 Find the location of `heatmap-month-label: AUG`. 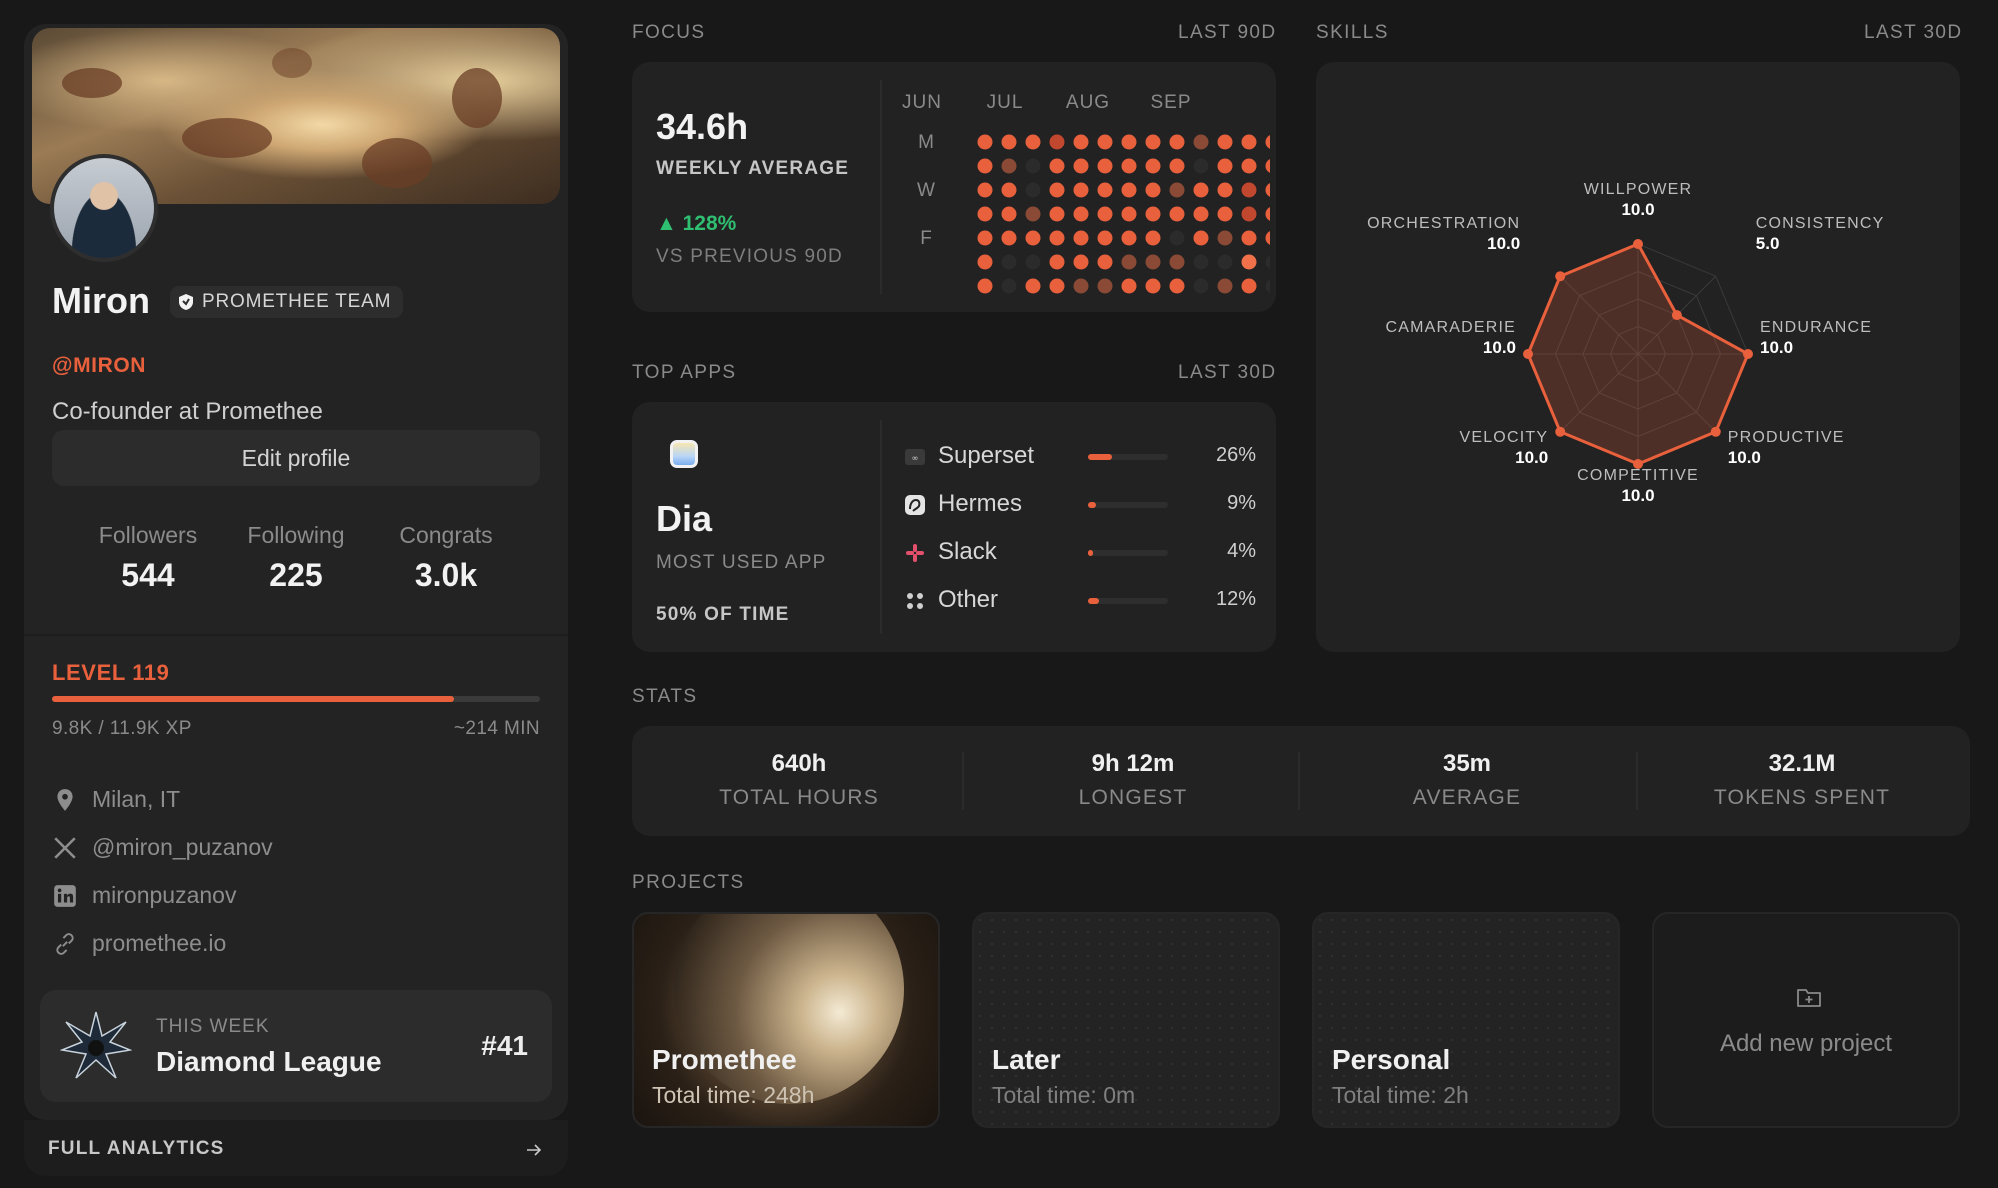

heatmap-month-label: AUG is located at coordinates (1088, 102).